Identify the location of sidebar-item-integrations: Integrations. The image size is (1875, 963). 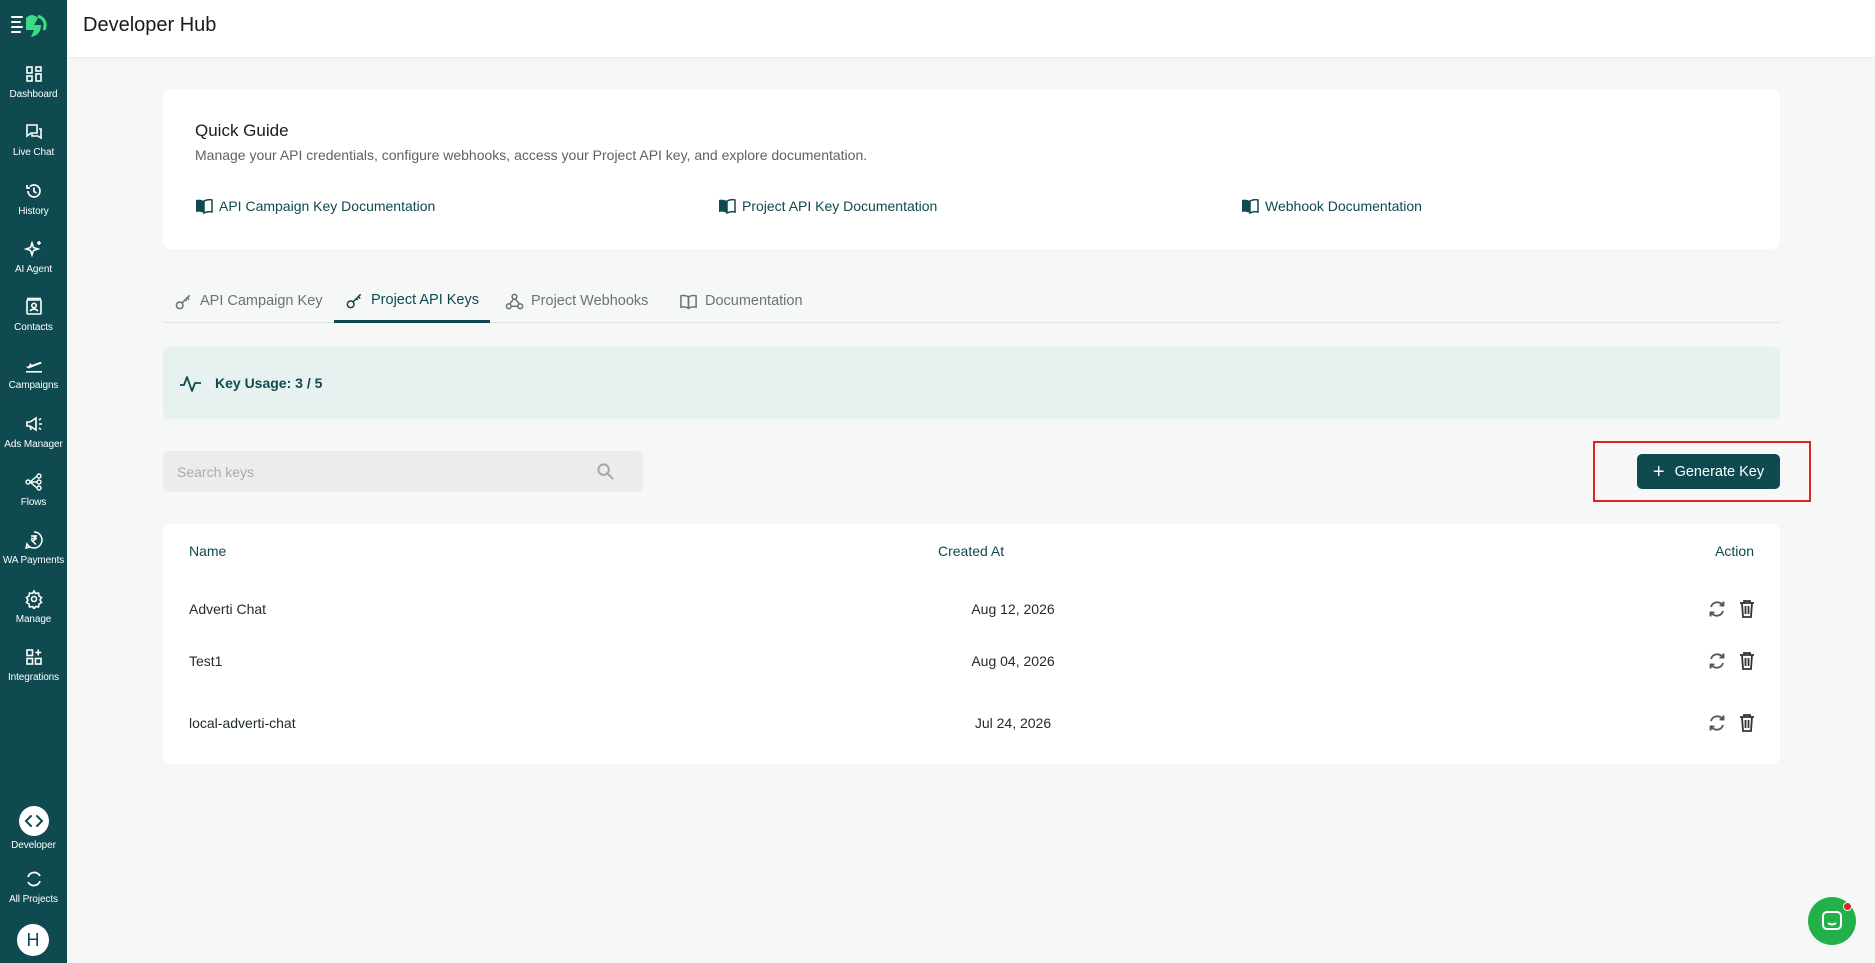
(33, 674).